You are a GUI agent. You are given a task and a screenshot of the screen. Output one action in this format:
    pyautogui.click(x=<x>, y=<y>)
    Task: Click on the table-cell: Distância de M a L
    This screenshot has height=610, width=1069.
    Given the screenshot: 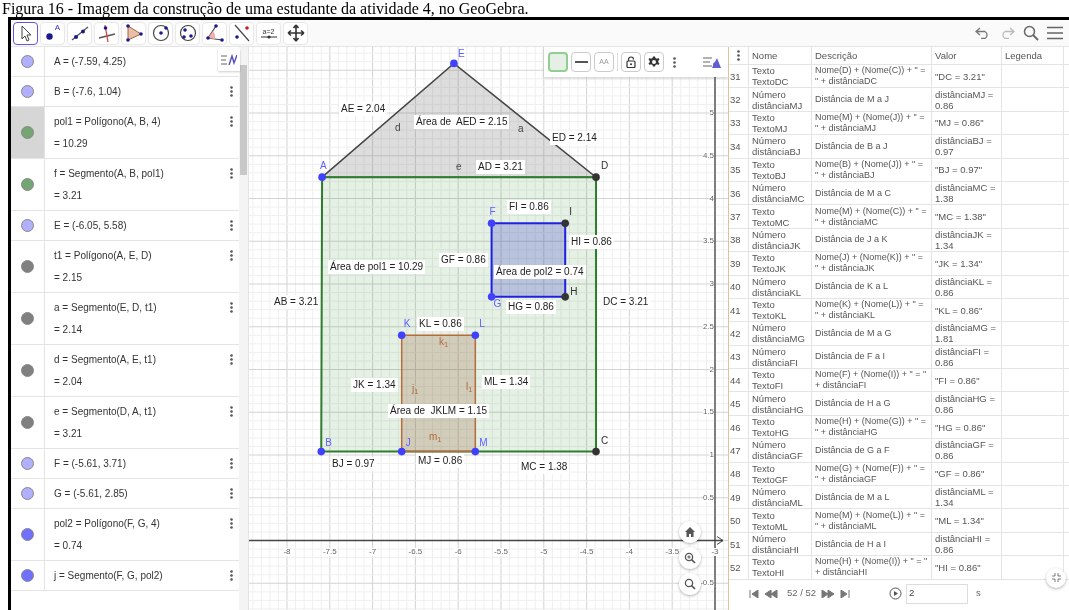 What is the action you would take?
    pyautogui.click(x=872, y=497)
    